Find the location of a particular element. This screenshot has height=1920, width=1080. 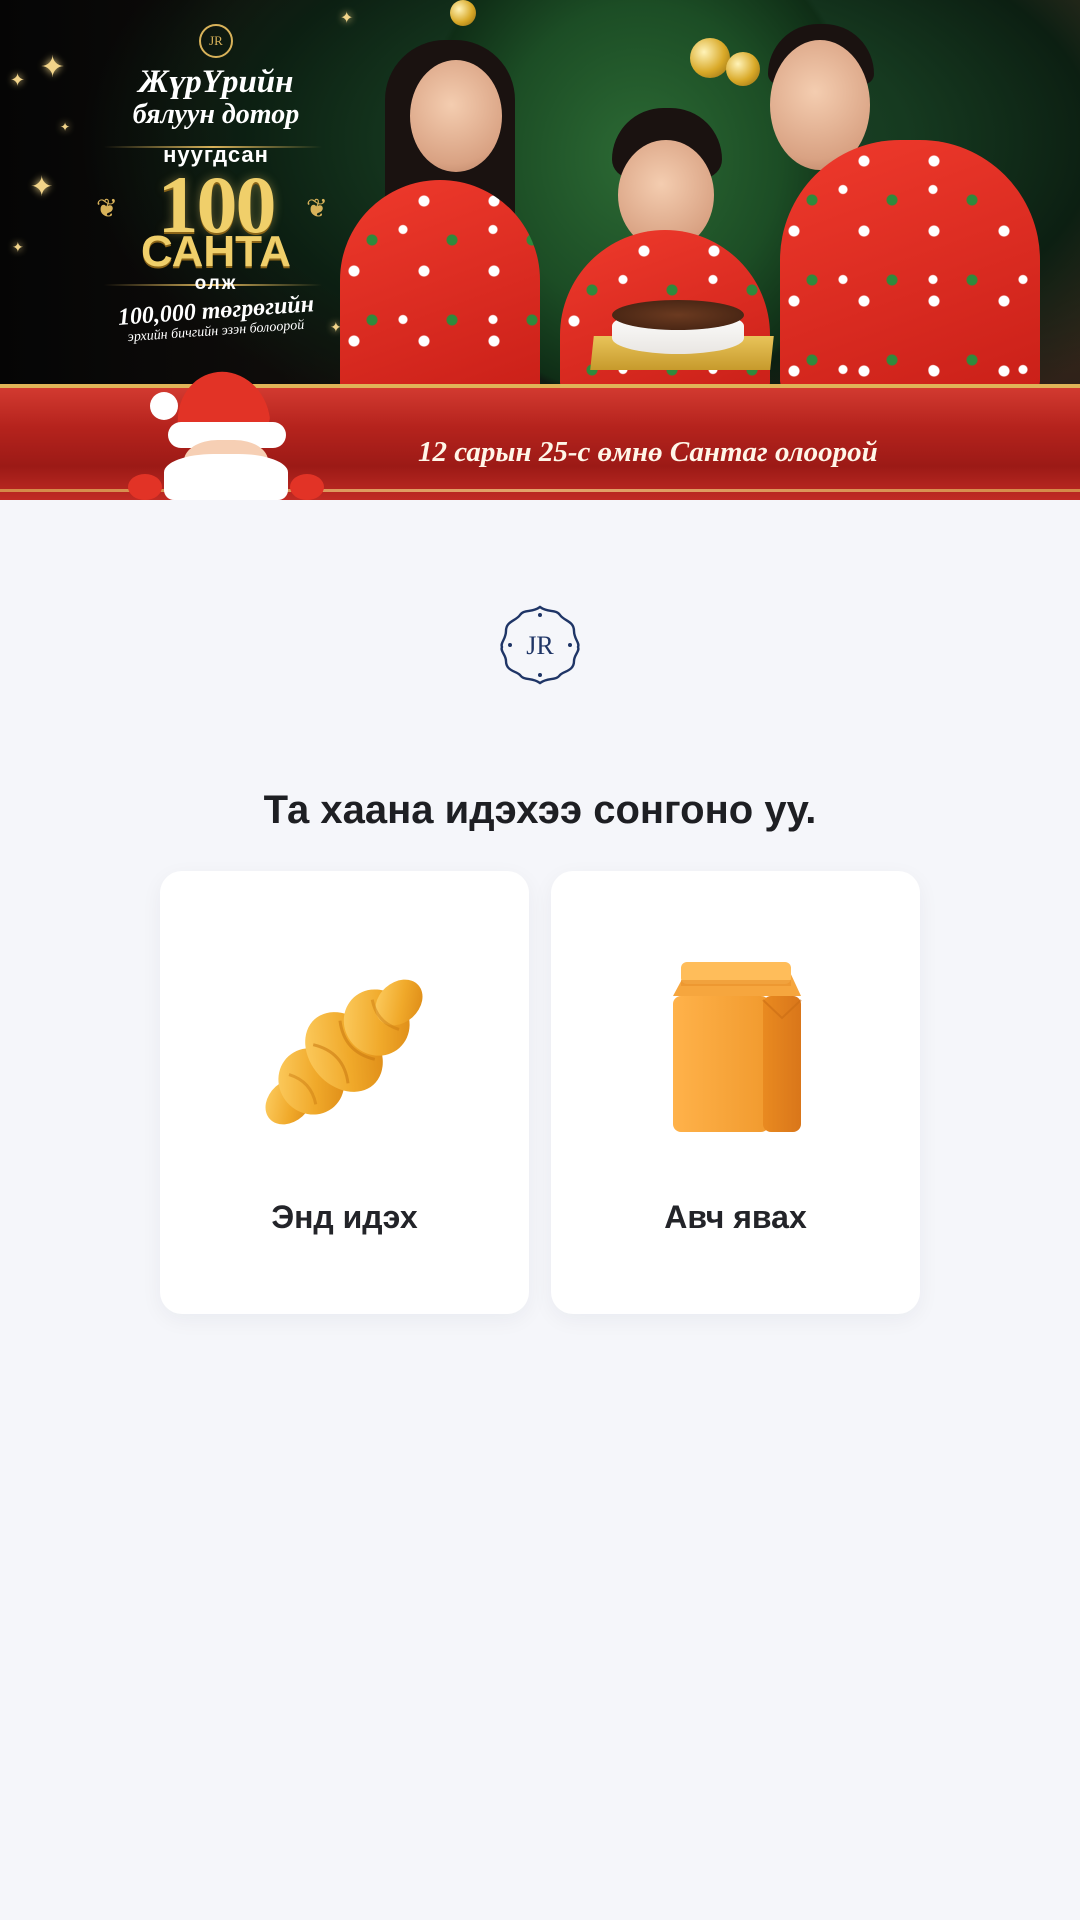

promo-title: ЖүрҮрийн бялуун дотор is located at coordinates (216, 97).